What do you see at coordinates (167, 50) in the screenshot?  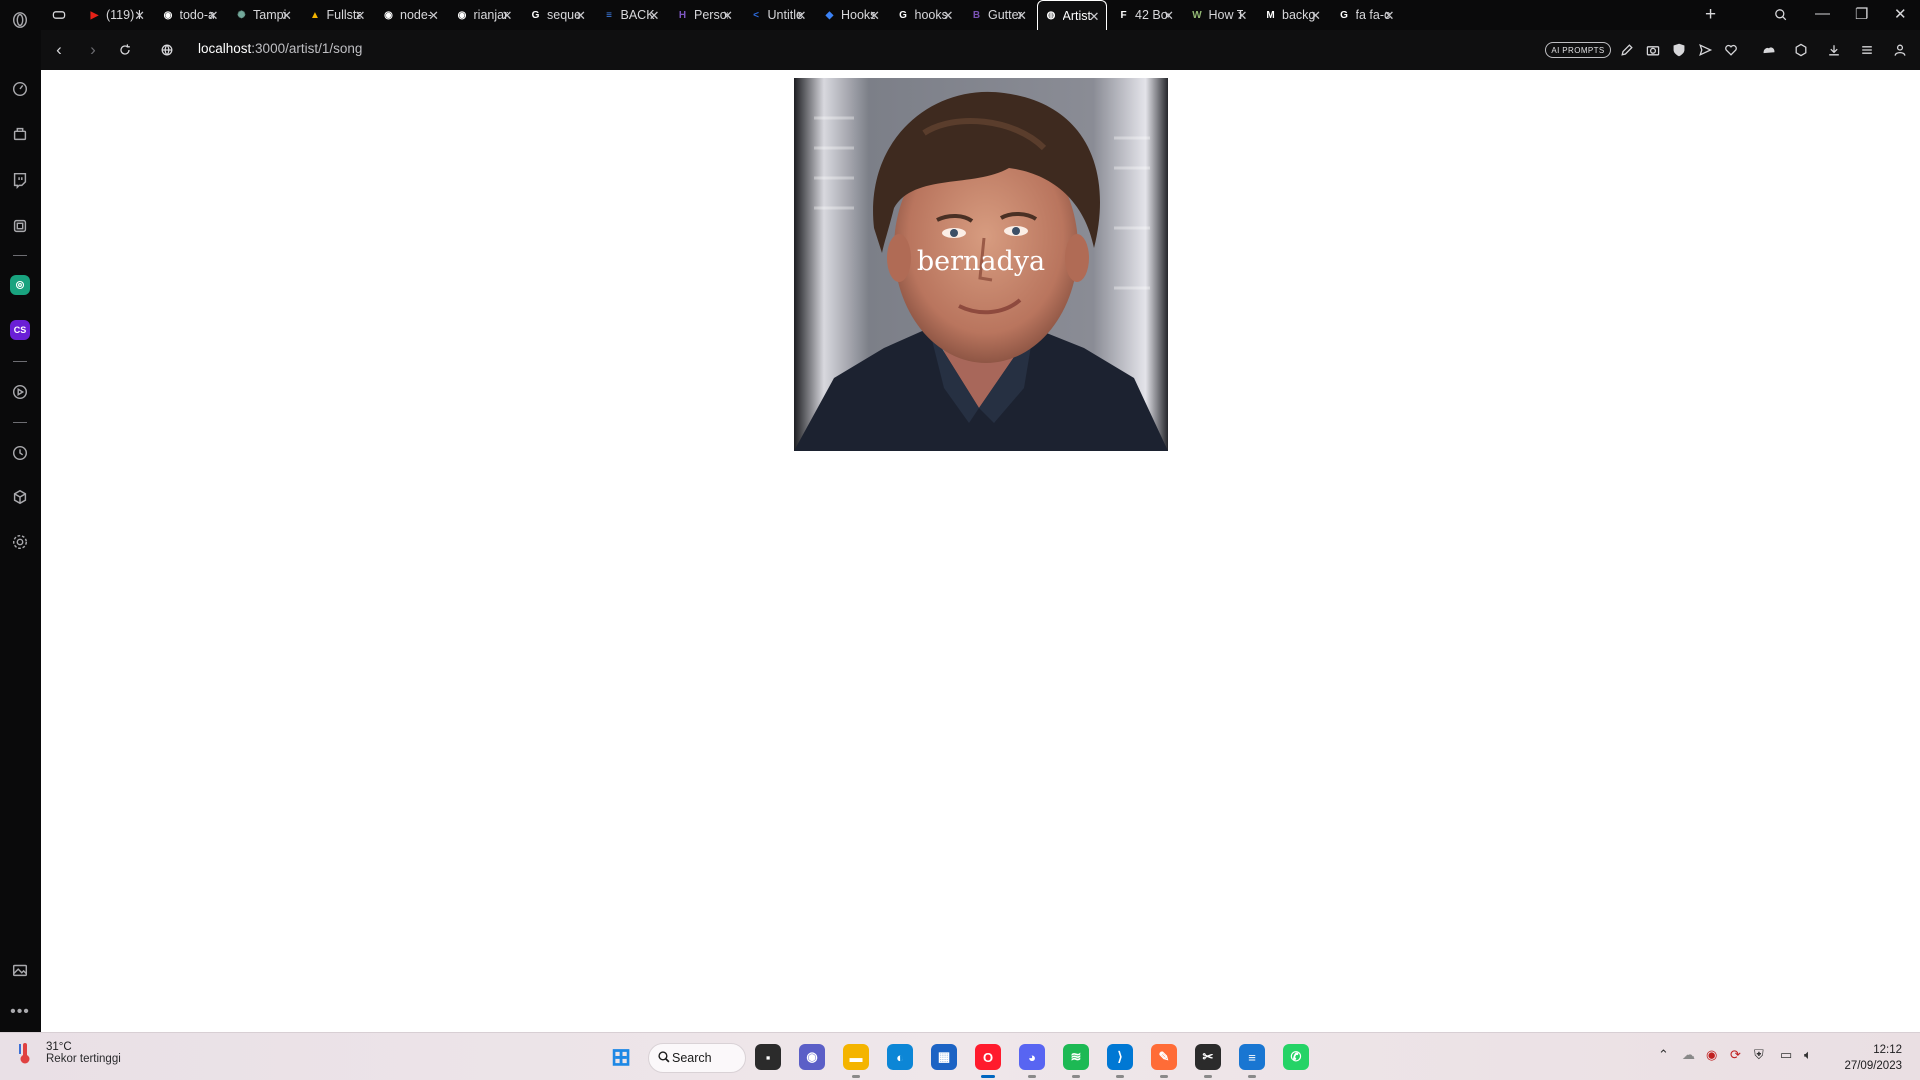 I see `site-info-icon` at bounding box center [167, 50].